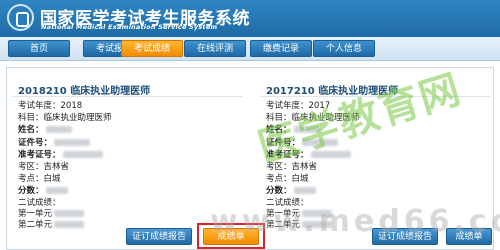 Image resolution: width=500 pixels, height=250 pixels. I want to click on logo-icon, so click(20, 17).